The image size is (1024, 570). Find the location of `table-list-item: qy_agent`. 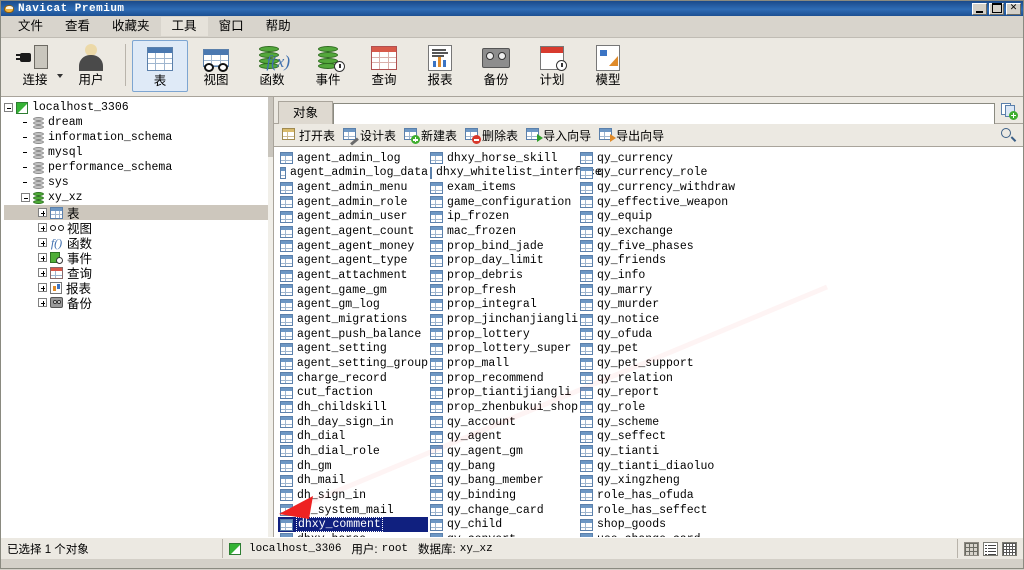

table-list-item: qy_agent is located at coordinates (503, 436).